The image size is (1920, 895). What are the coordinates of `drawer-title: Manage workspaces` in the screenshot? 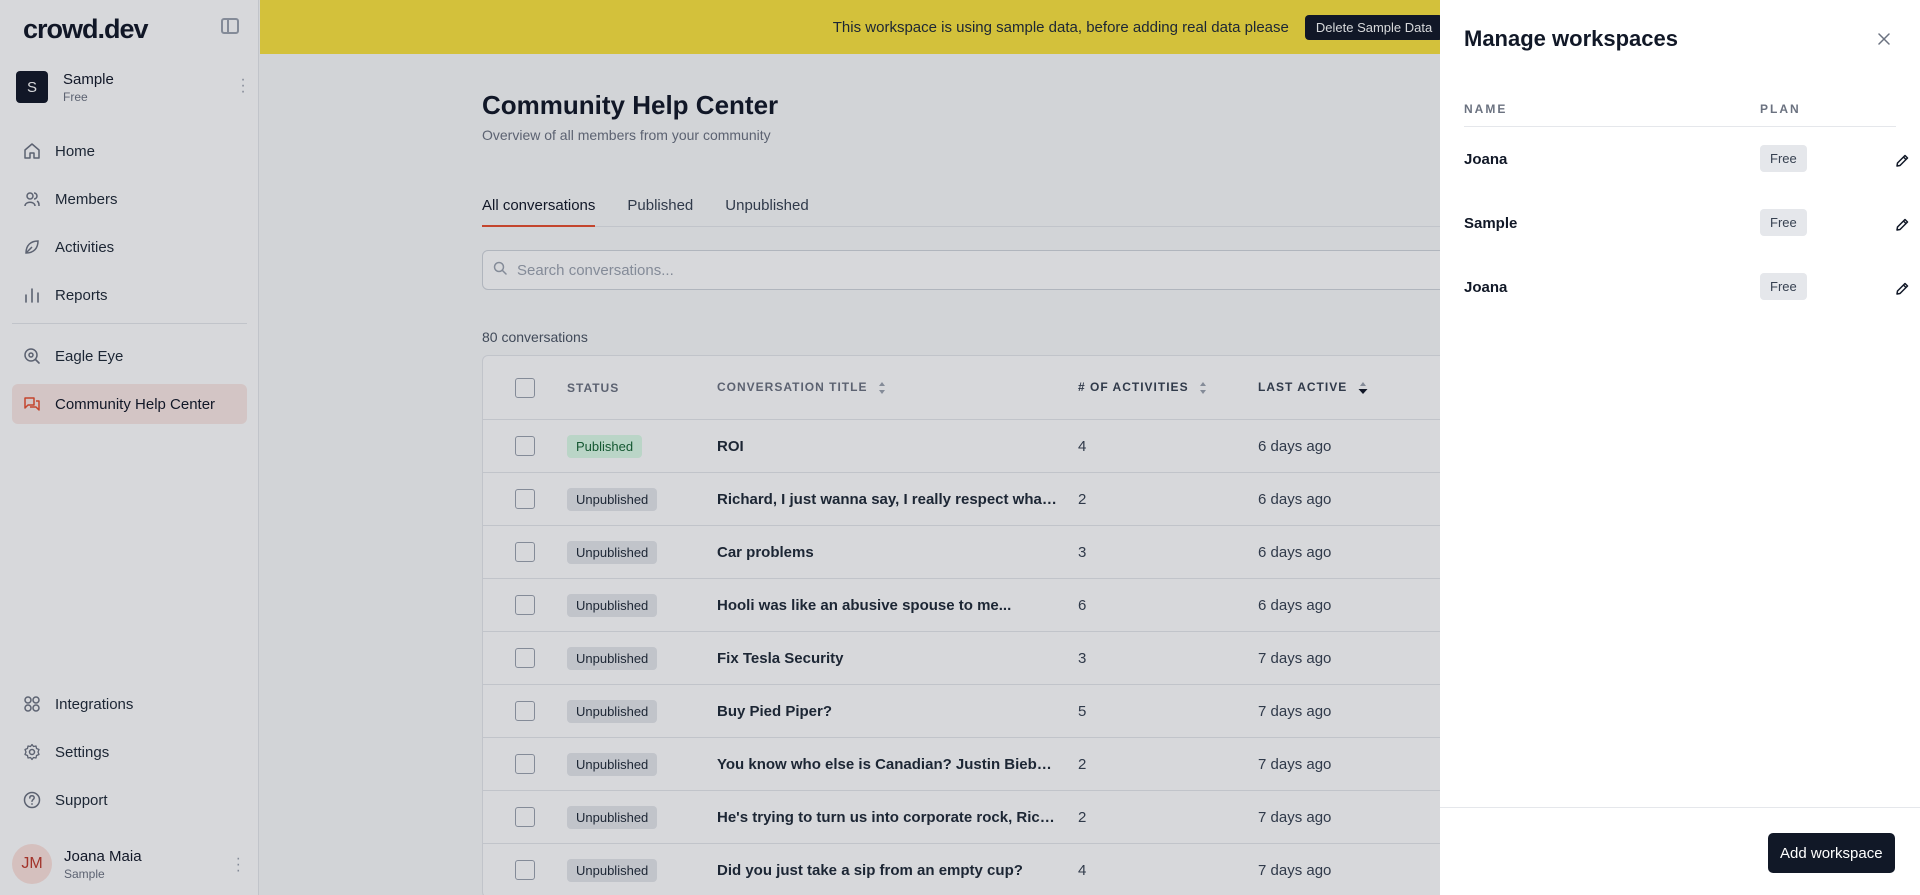 It's located at (1571, 38).